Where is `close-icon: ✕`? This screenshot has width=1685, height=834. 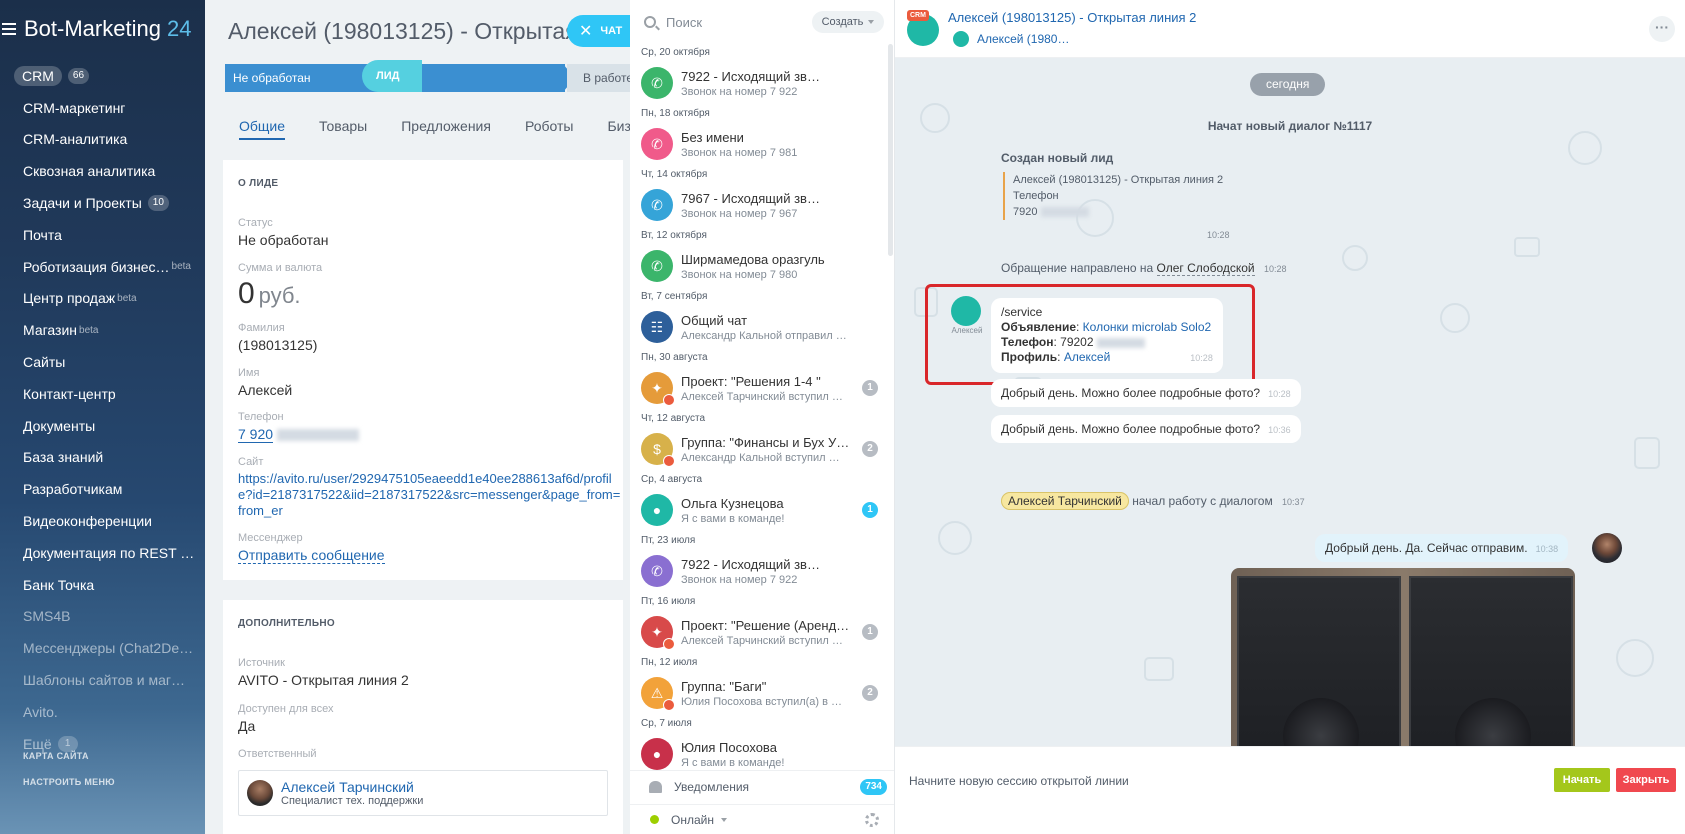
close-icon: ✕ is located at coordinates (585, 31).